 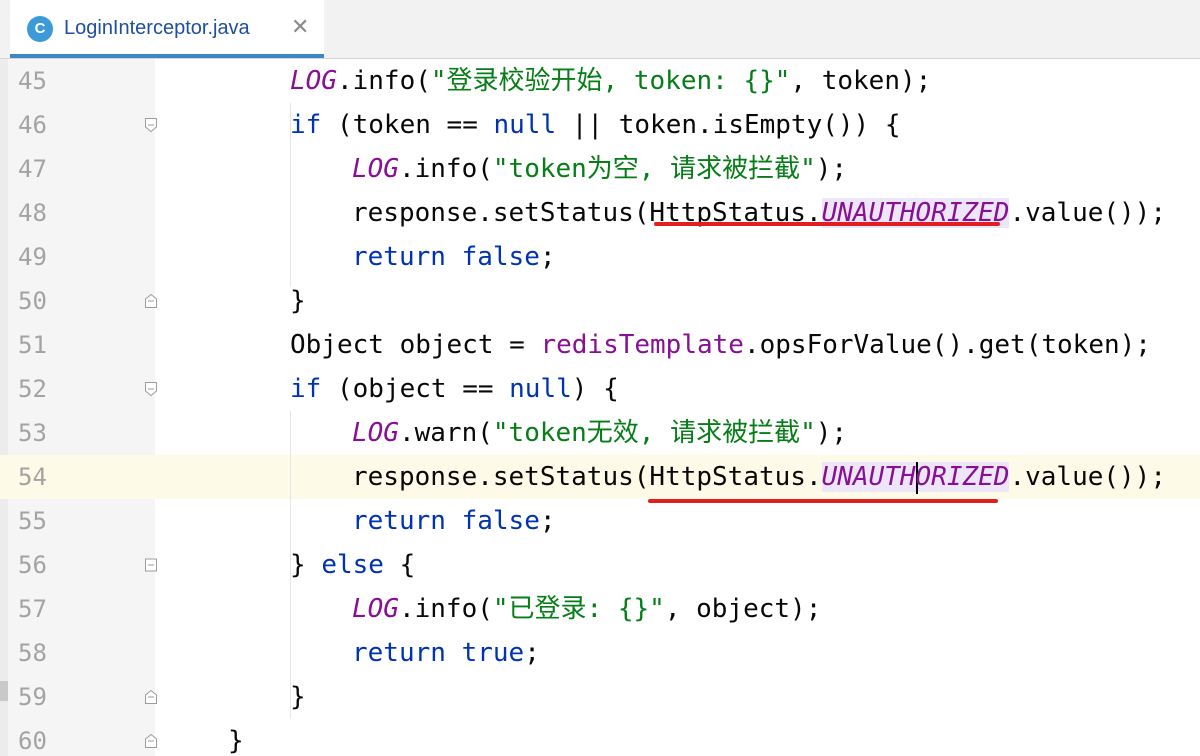 What do you see at coordinates (600, 565) in the screenshot?
I see `code-line: 56} else {` at bounding box center [600, 565].